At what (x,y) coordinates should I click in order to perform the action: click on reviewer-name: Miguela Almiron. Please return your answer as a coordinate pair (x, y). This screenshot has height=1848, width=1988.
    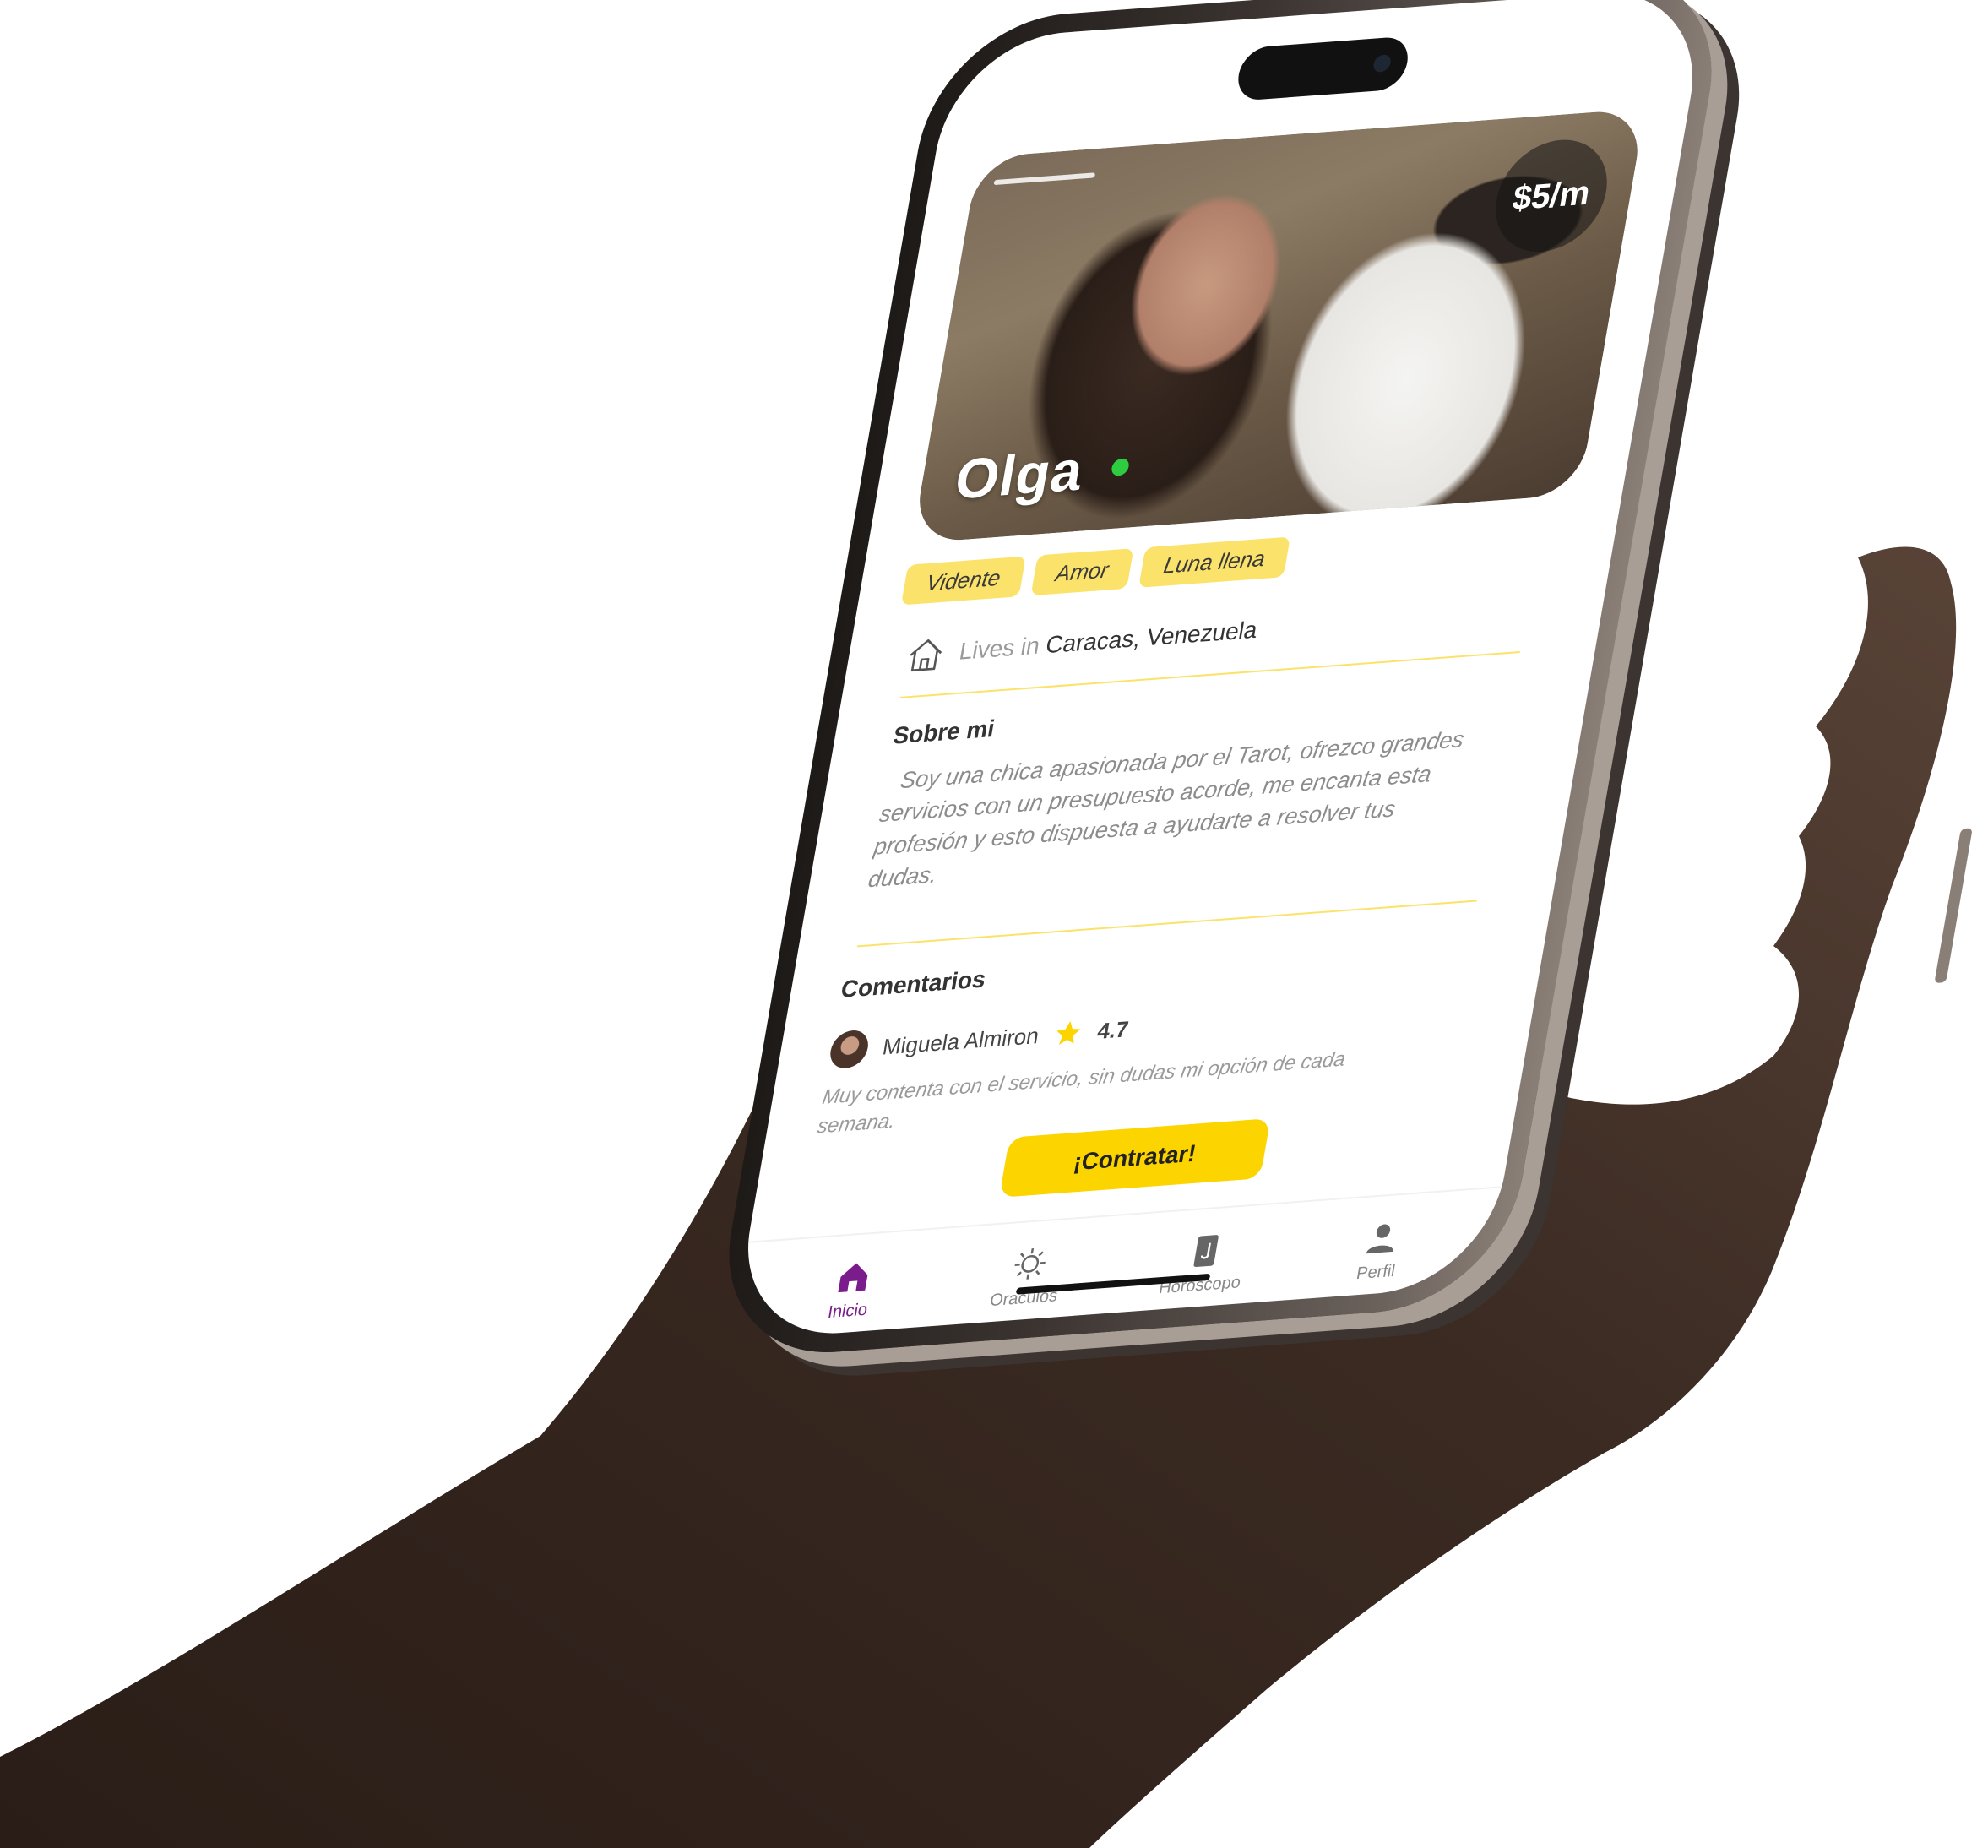
    Looking at the image, I should click on (960, 1041).